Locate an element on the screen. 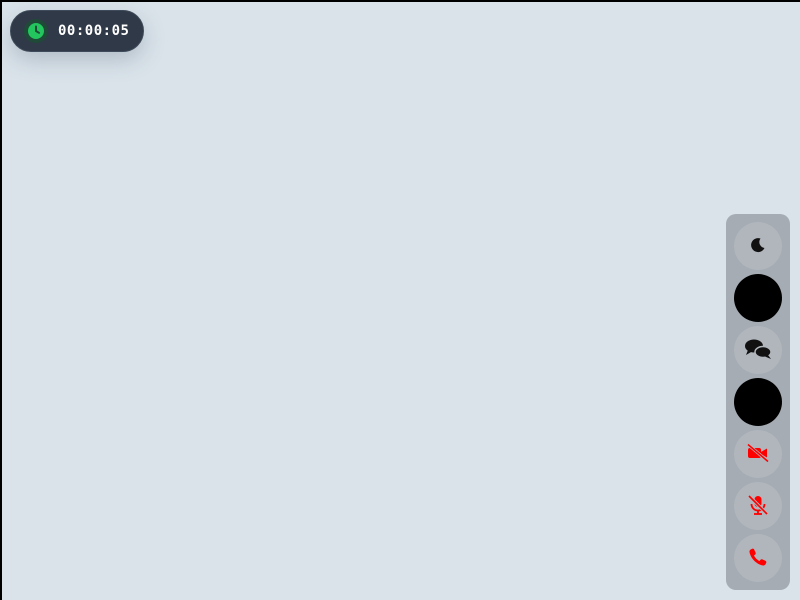  mic-toggle is located at coordinates (758, 506).